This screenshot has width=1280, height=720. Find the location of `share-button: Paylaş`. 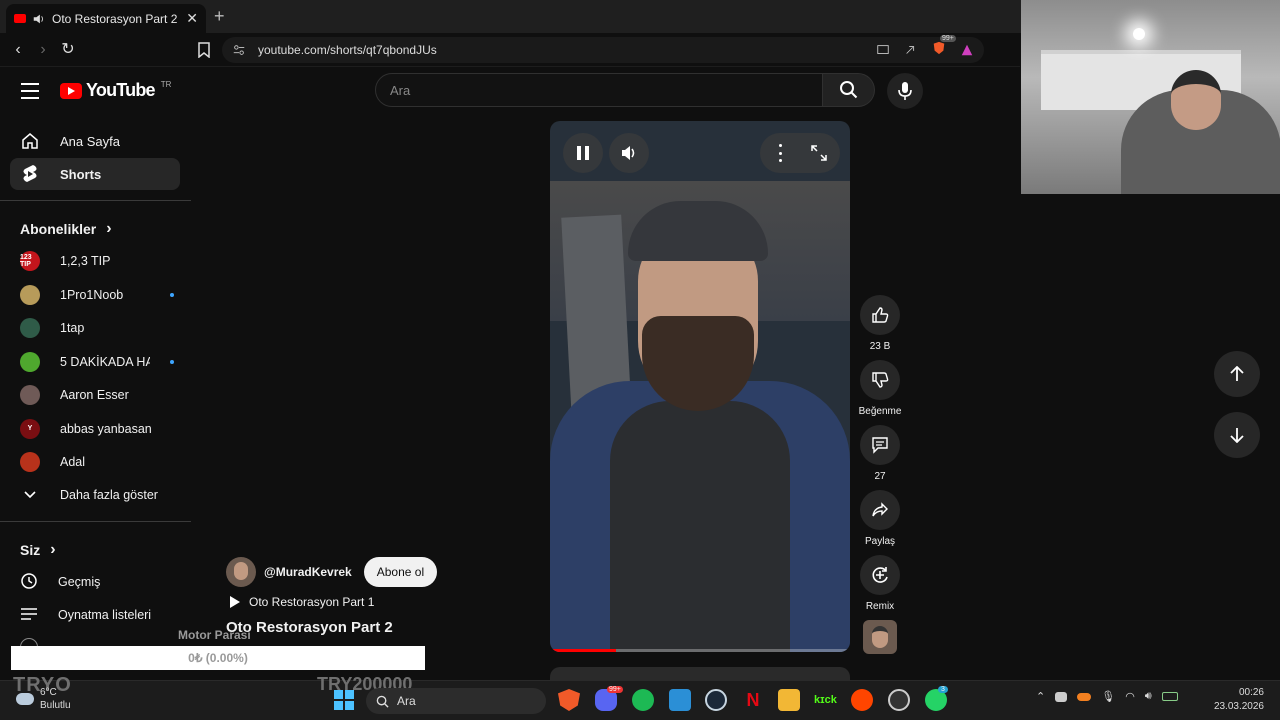

share-button: Paylaş is located at coordinates (880, 518).